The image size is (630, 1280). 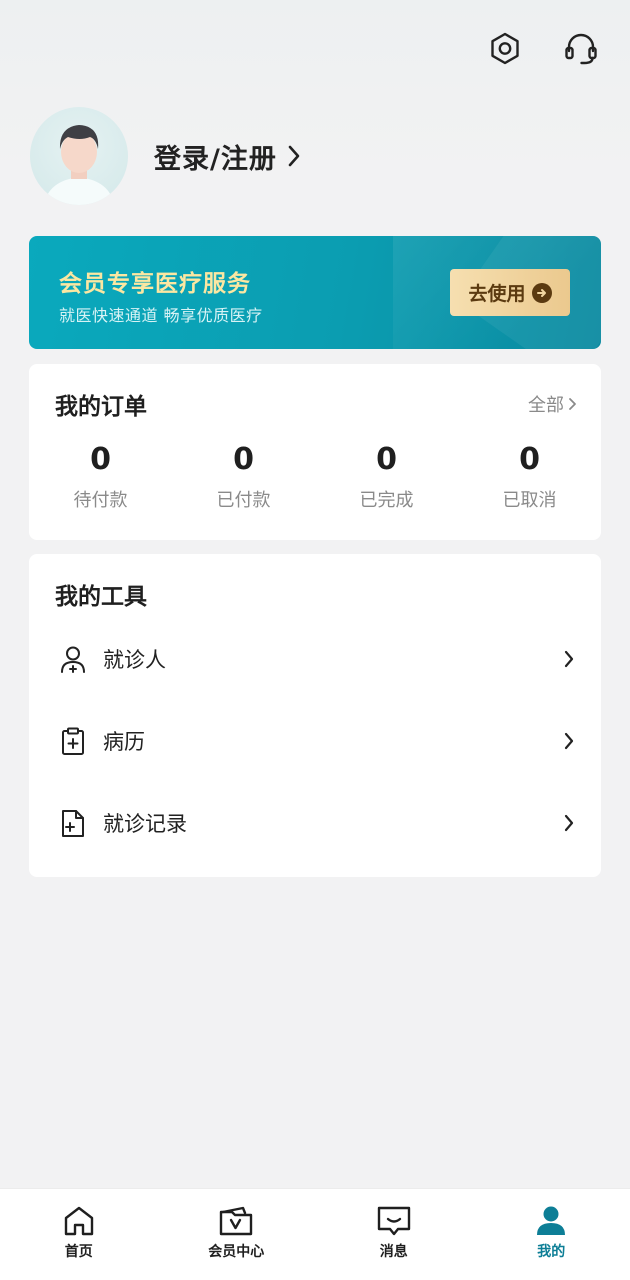 I want to click on tab-member-center: 会员中心, so click(x=237, y=1234).